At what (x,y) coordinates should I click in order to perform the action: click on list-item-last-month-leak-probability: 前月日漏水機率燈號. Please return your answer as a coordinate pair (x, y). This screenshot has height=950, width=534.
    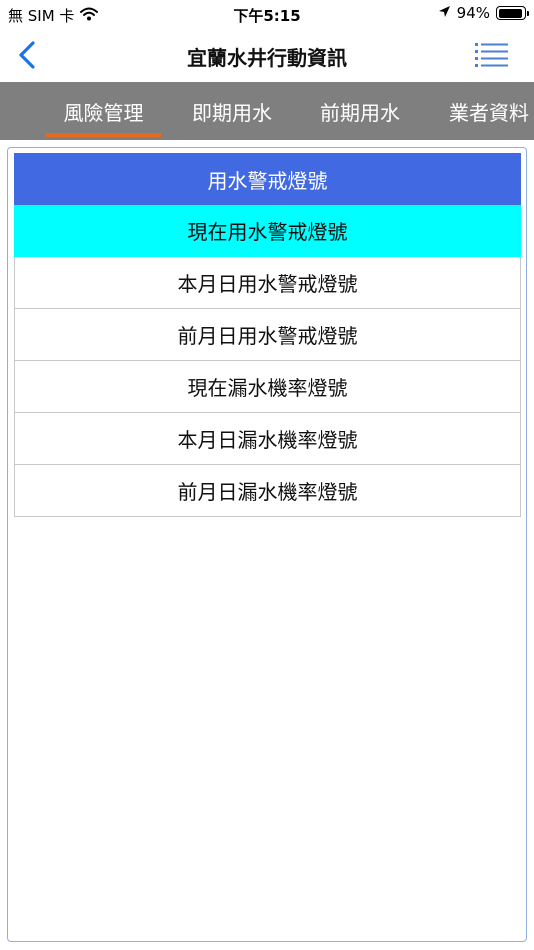
    Looking at the image, I should click on (267, 491).